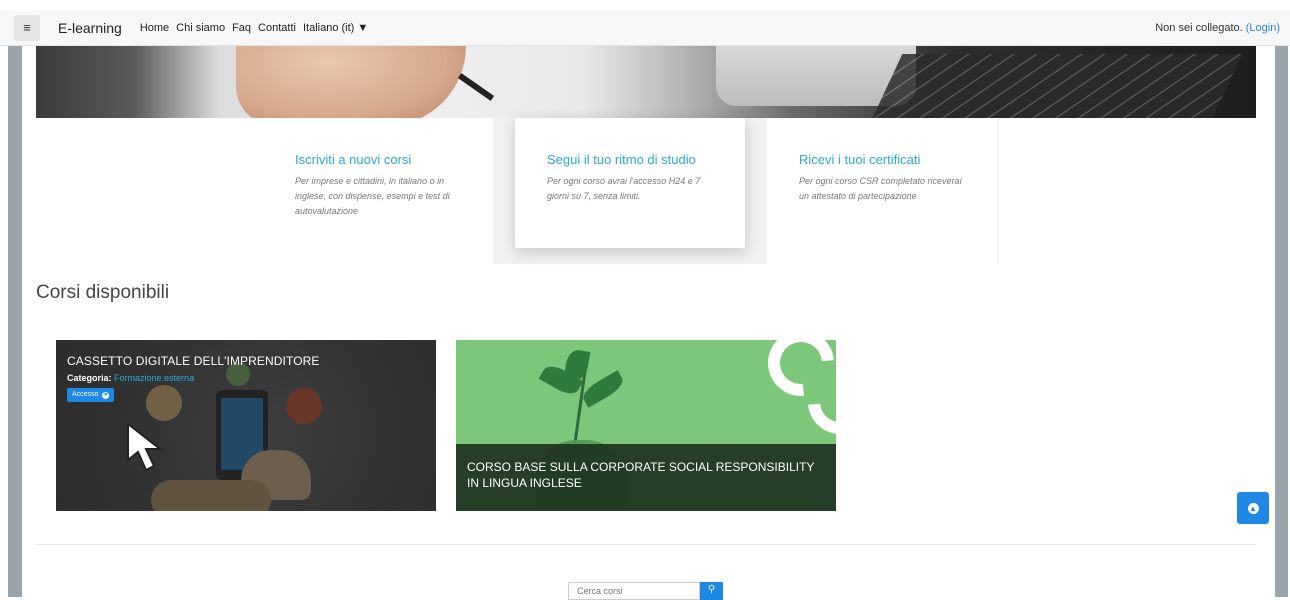 The height and width of the screenshot is (600, 1290). Describe the element at coordinates (154, 28) in the screenshot. I see `nav-link-home: Home` at that location.